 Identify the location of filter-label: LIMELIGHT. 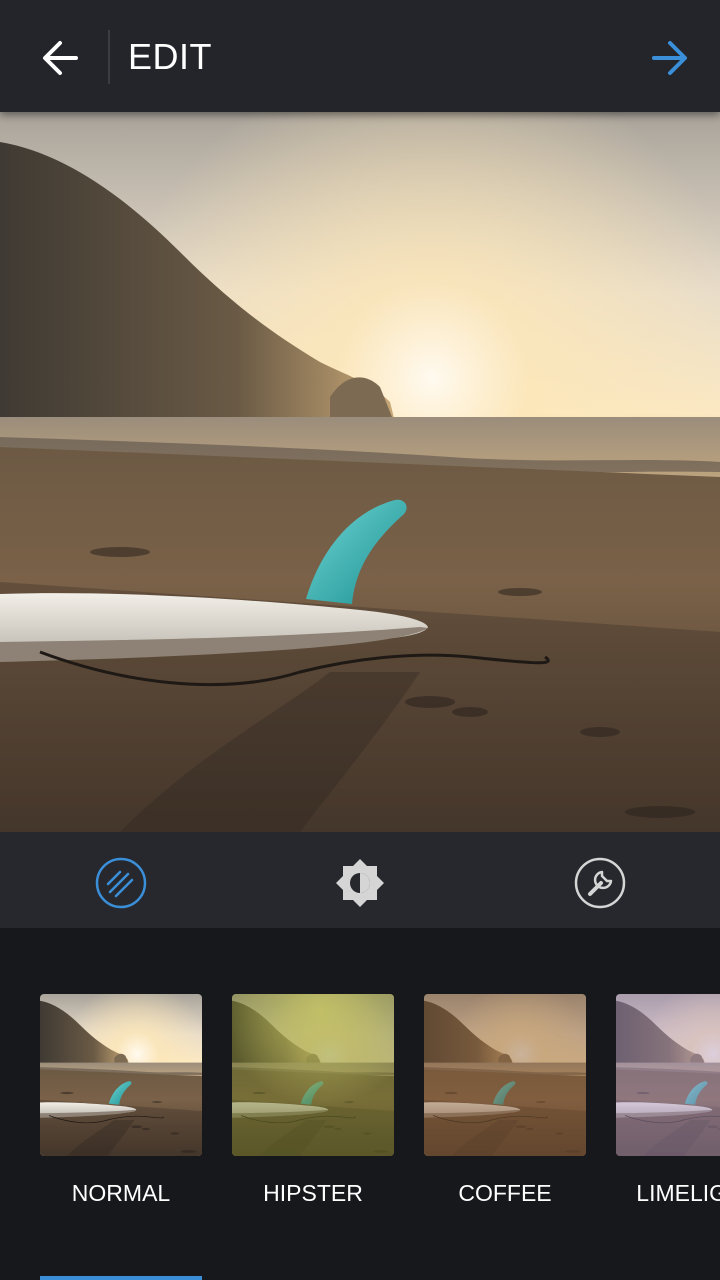
(678, 1193).